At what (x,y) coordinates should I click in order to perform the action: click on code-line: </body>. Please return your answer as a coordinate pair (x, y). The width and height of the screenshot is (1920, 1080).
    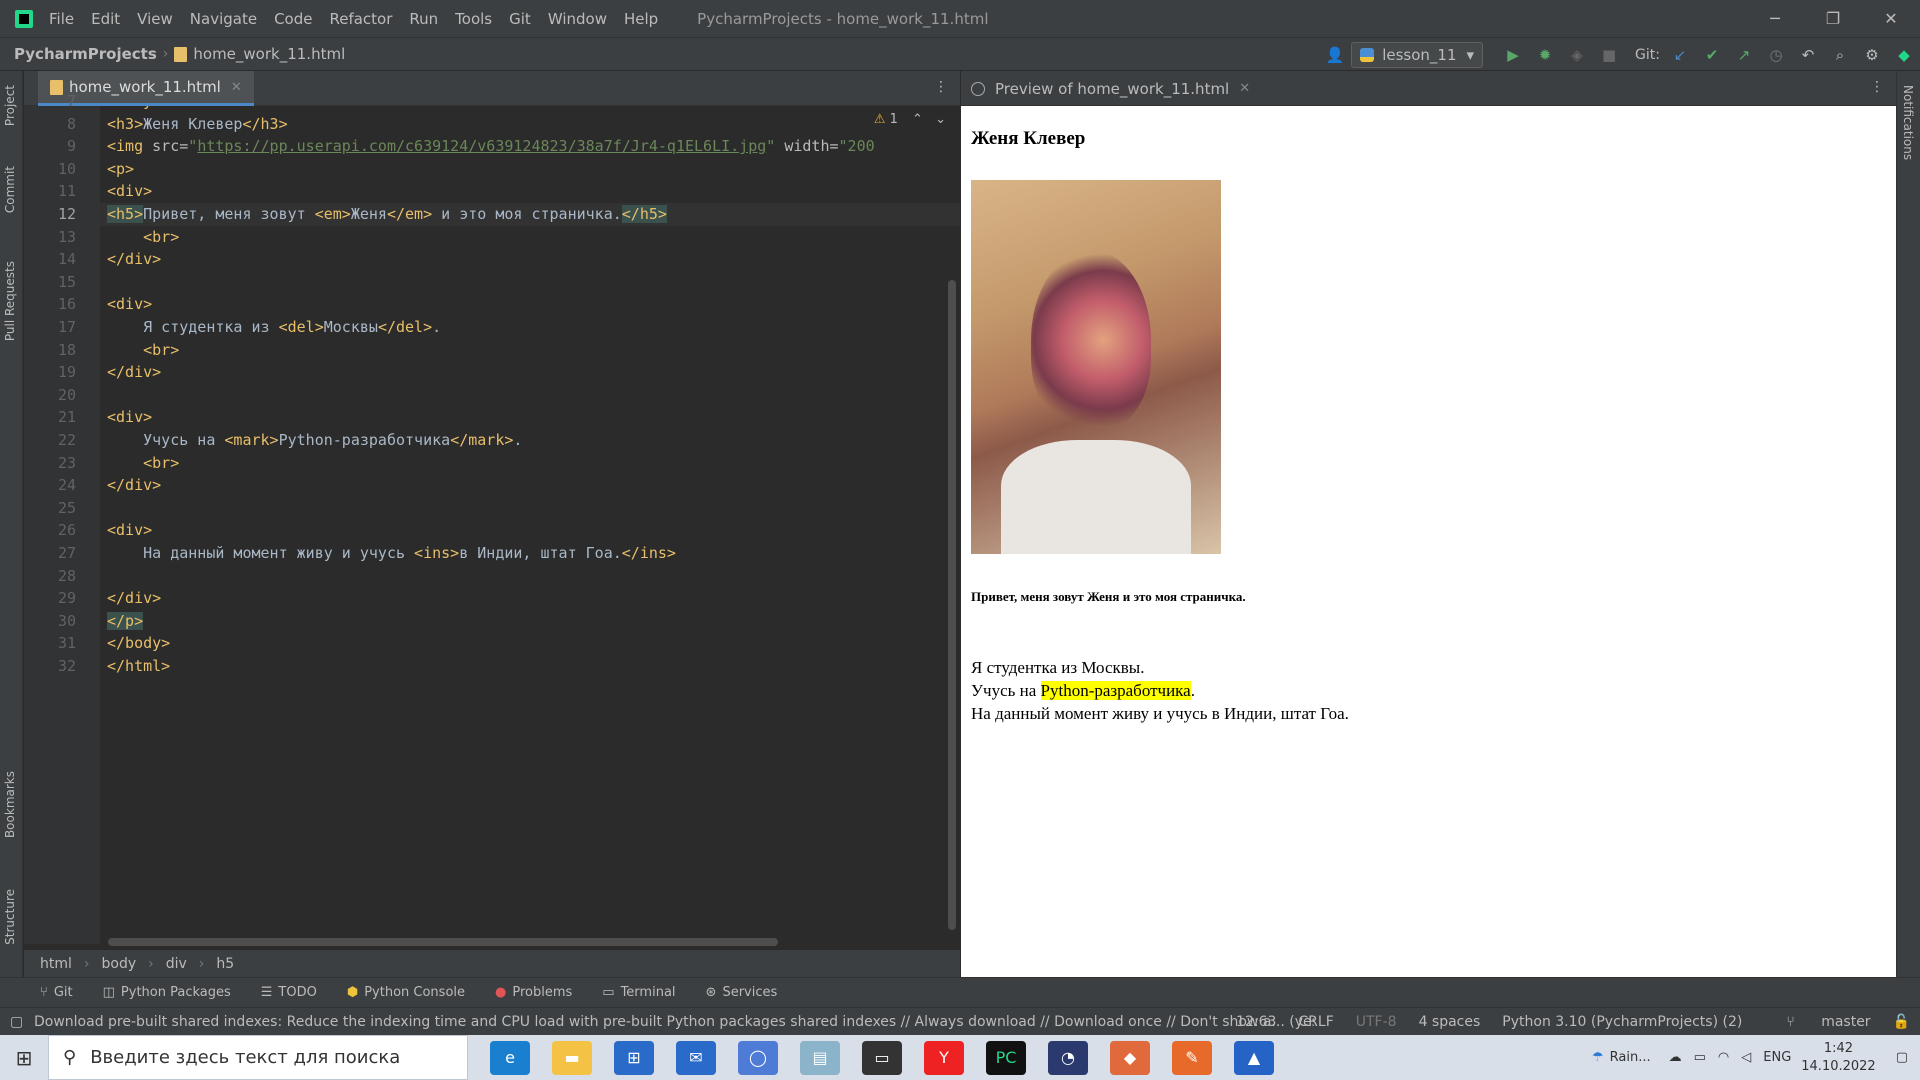
    Looking at the image, I should click on (139, 643).